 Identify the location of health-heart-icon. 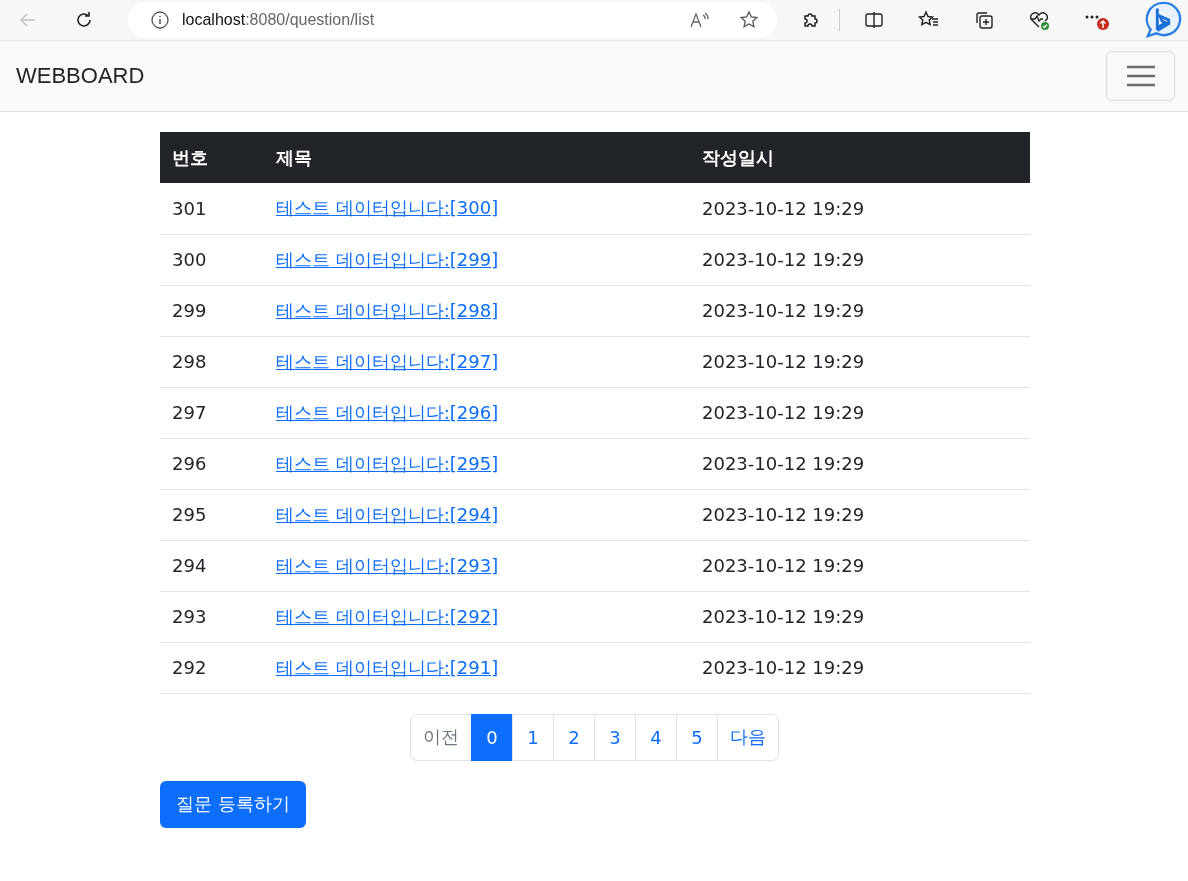
(1039, 20).